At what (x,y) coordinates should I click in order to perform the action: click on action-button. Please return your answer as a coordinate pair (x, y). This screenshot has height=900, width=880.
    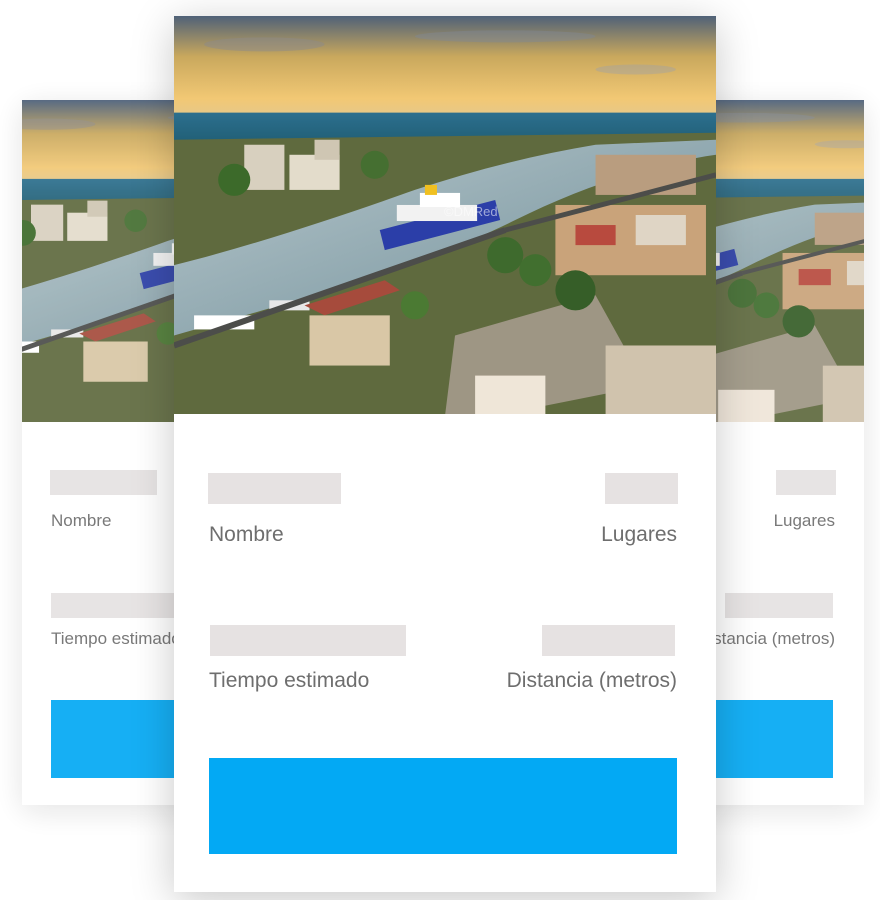
    Looking at the image, I should click on (443, 806).